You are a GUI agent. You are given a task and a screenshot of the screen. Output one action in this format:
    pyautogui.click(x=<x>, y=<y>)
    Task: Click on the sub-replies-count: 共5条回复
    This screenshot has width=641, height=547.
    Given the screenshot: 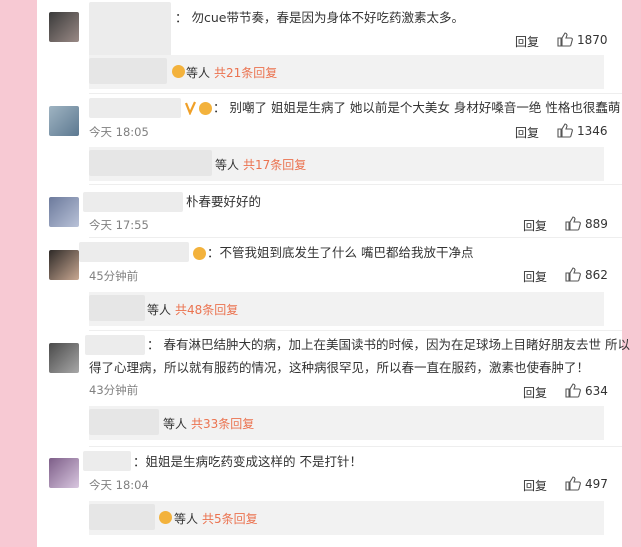 What is the action you would take?
    pyautogui.click(x=230, y=519)
    